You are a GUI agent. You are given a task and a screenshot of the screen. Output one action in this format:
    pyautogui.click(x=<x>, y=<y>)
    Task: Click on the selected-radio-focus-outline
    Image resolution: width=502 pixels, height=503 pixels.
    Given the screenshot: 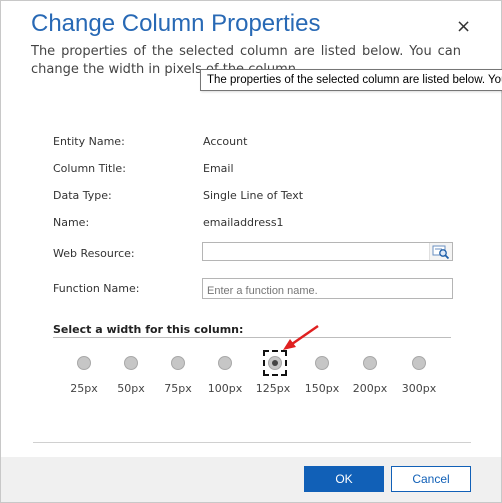 What is the action you would take?
    pyautogui.click(x=275, y=363)
    